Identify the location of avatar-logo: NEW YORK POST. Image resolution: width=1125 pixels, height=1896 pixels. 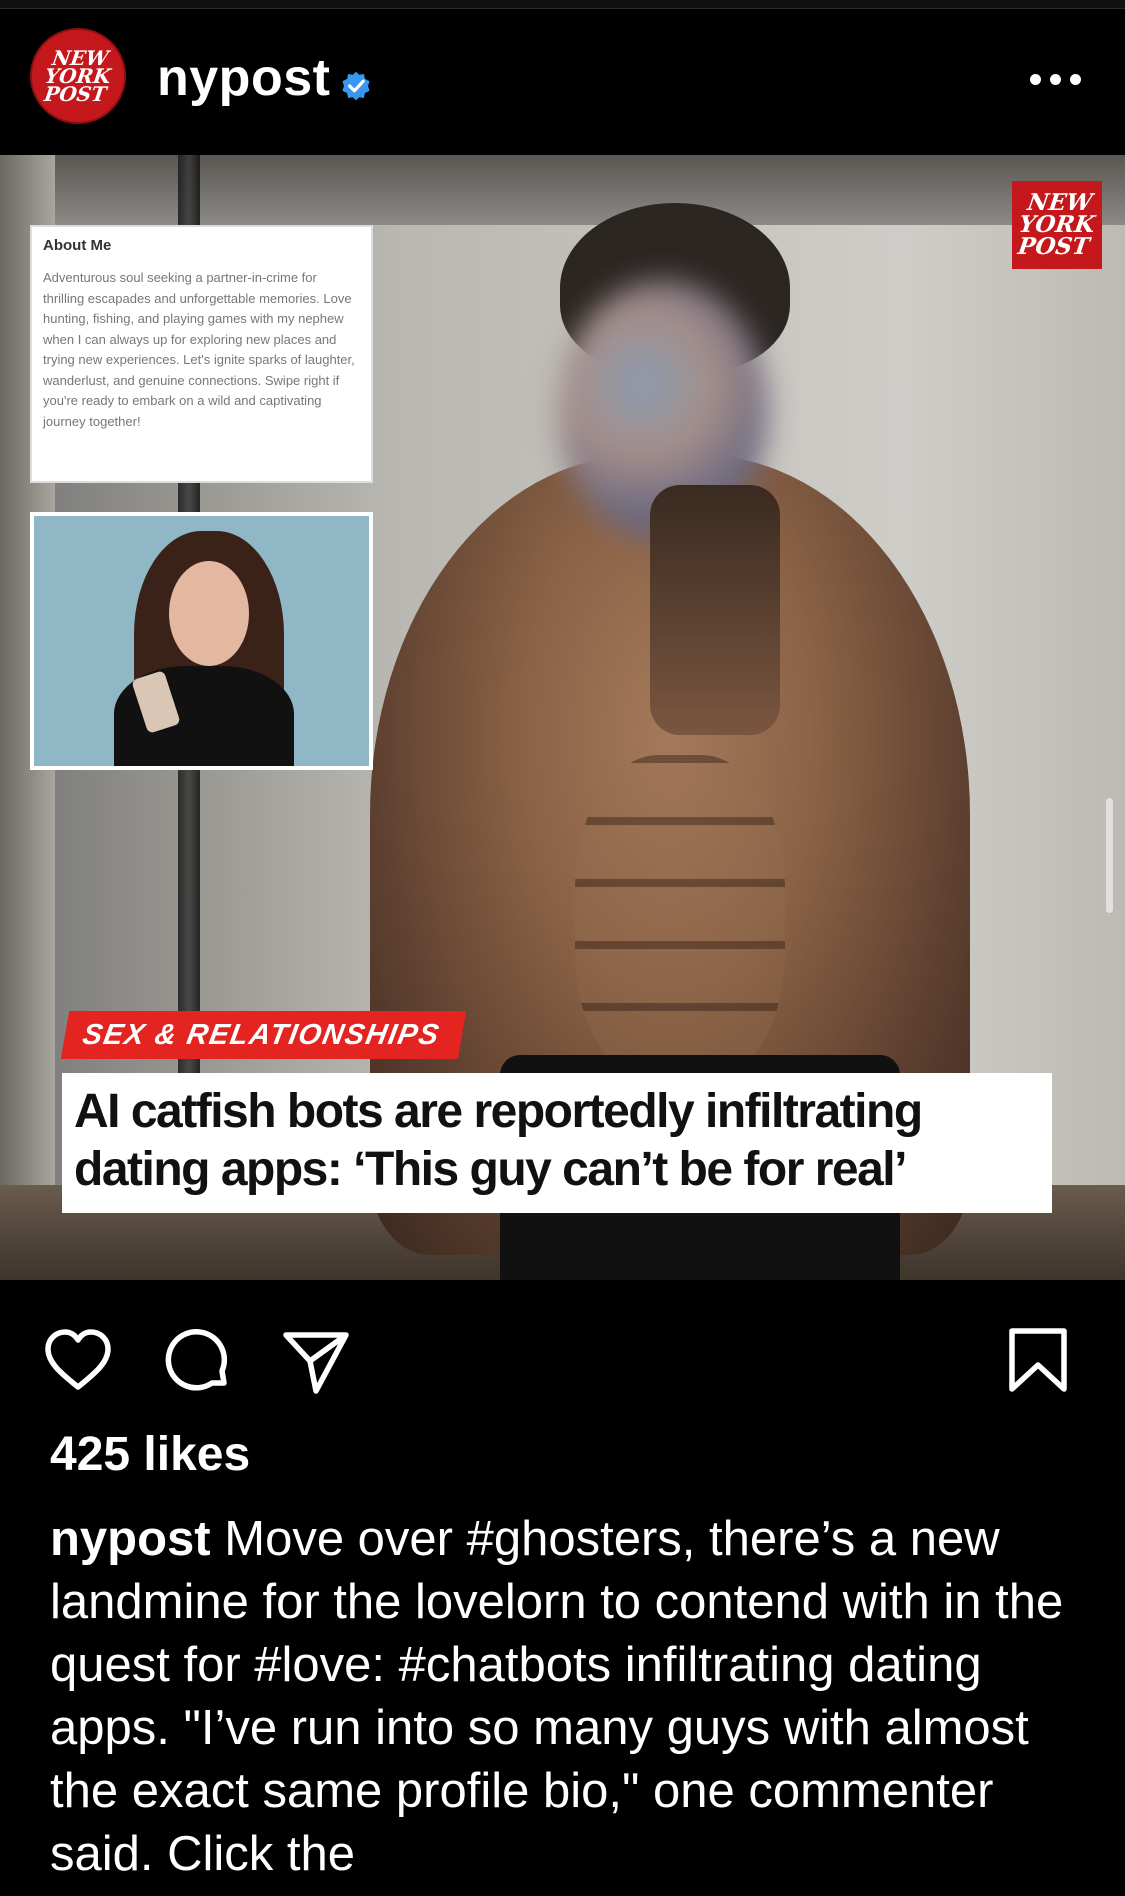
(77, 76).